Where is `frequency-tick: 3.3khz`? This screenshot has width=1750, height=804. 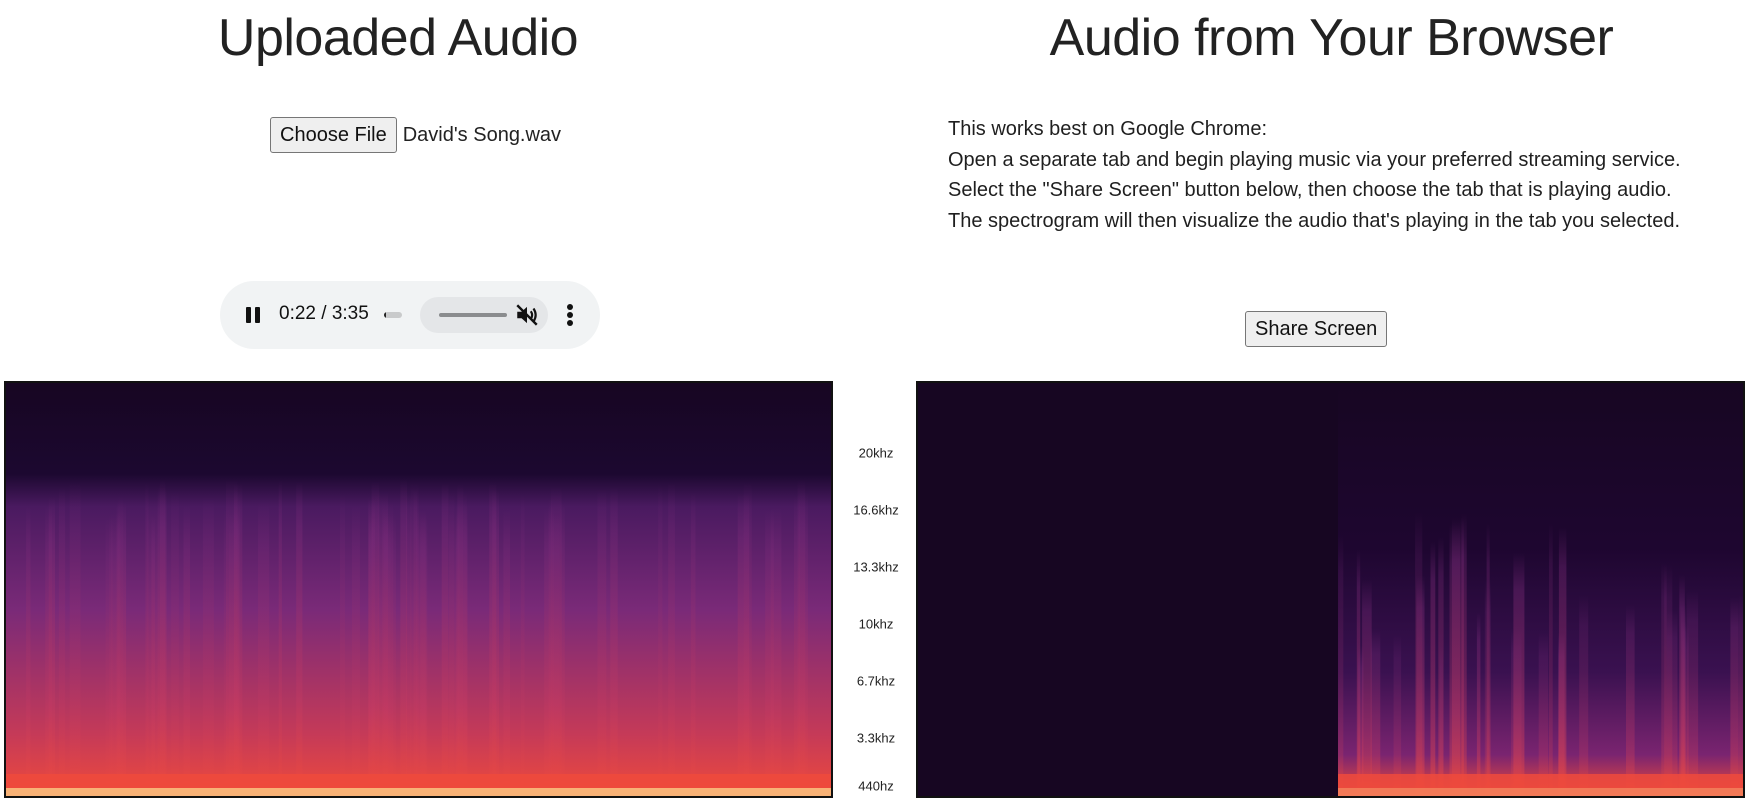
frequency-tick: 3.3khz is located at coordinates (876, 738).